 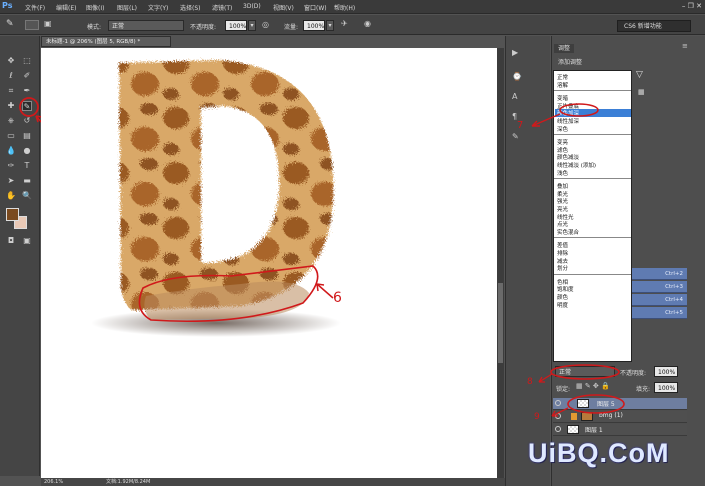 I want to click on annotation-9: 9, so click(x=537, y=417).